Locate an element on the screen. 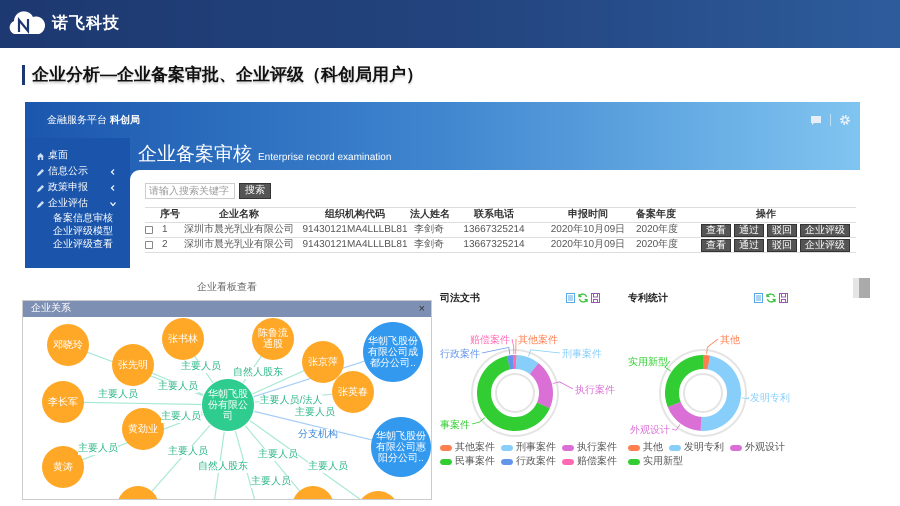  edge-label: 主要人员/法人 is located at coordinates (291, 401).